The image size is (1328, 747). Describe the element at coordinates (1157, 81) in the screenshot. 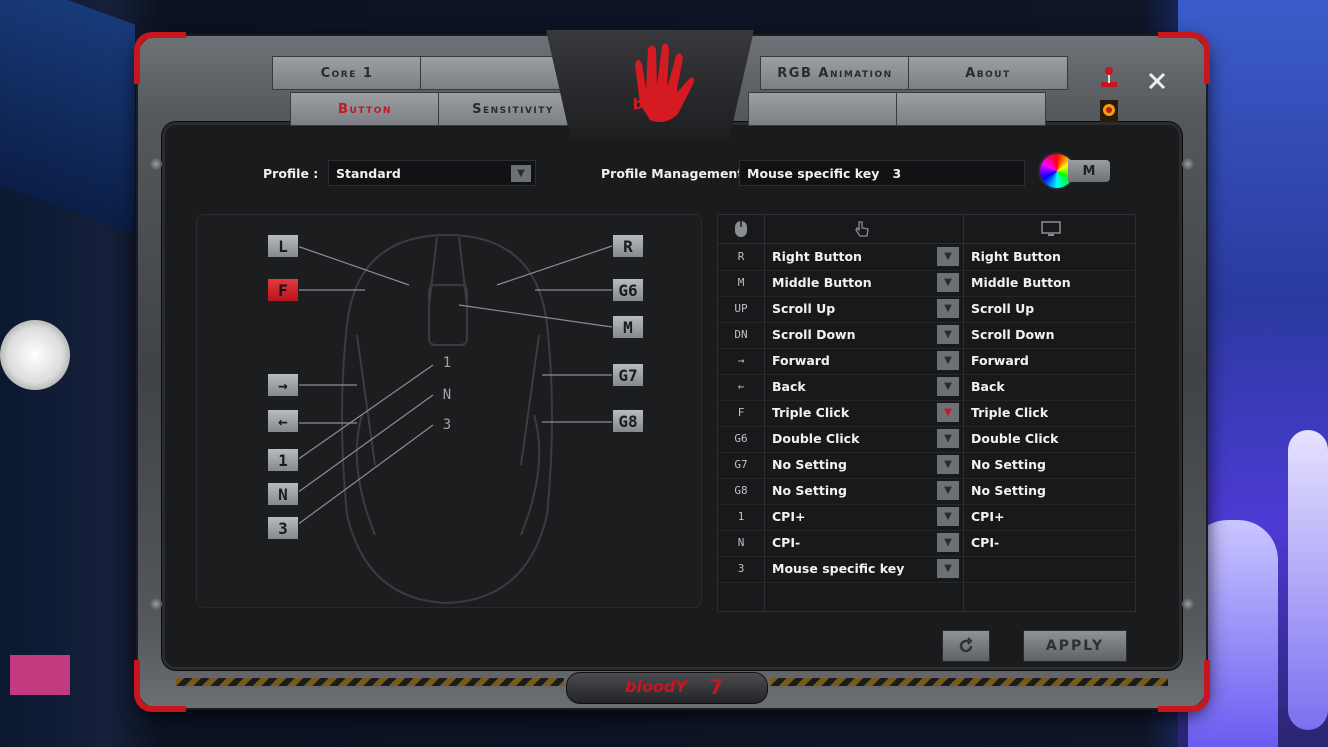

I see `close-icon` at that location.